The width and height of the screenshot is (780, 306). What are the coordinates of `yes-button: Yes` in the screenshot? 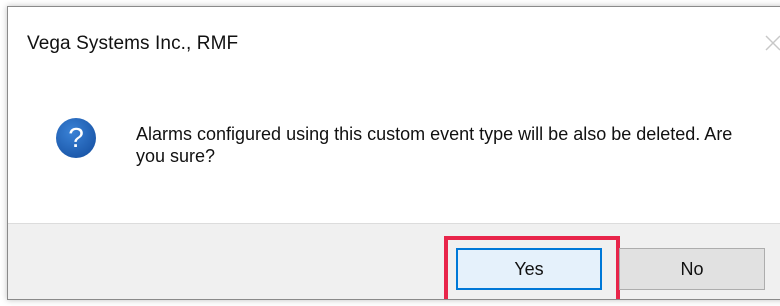 It's located at (529, 269).